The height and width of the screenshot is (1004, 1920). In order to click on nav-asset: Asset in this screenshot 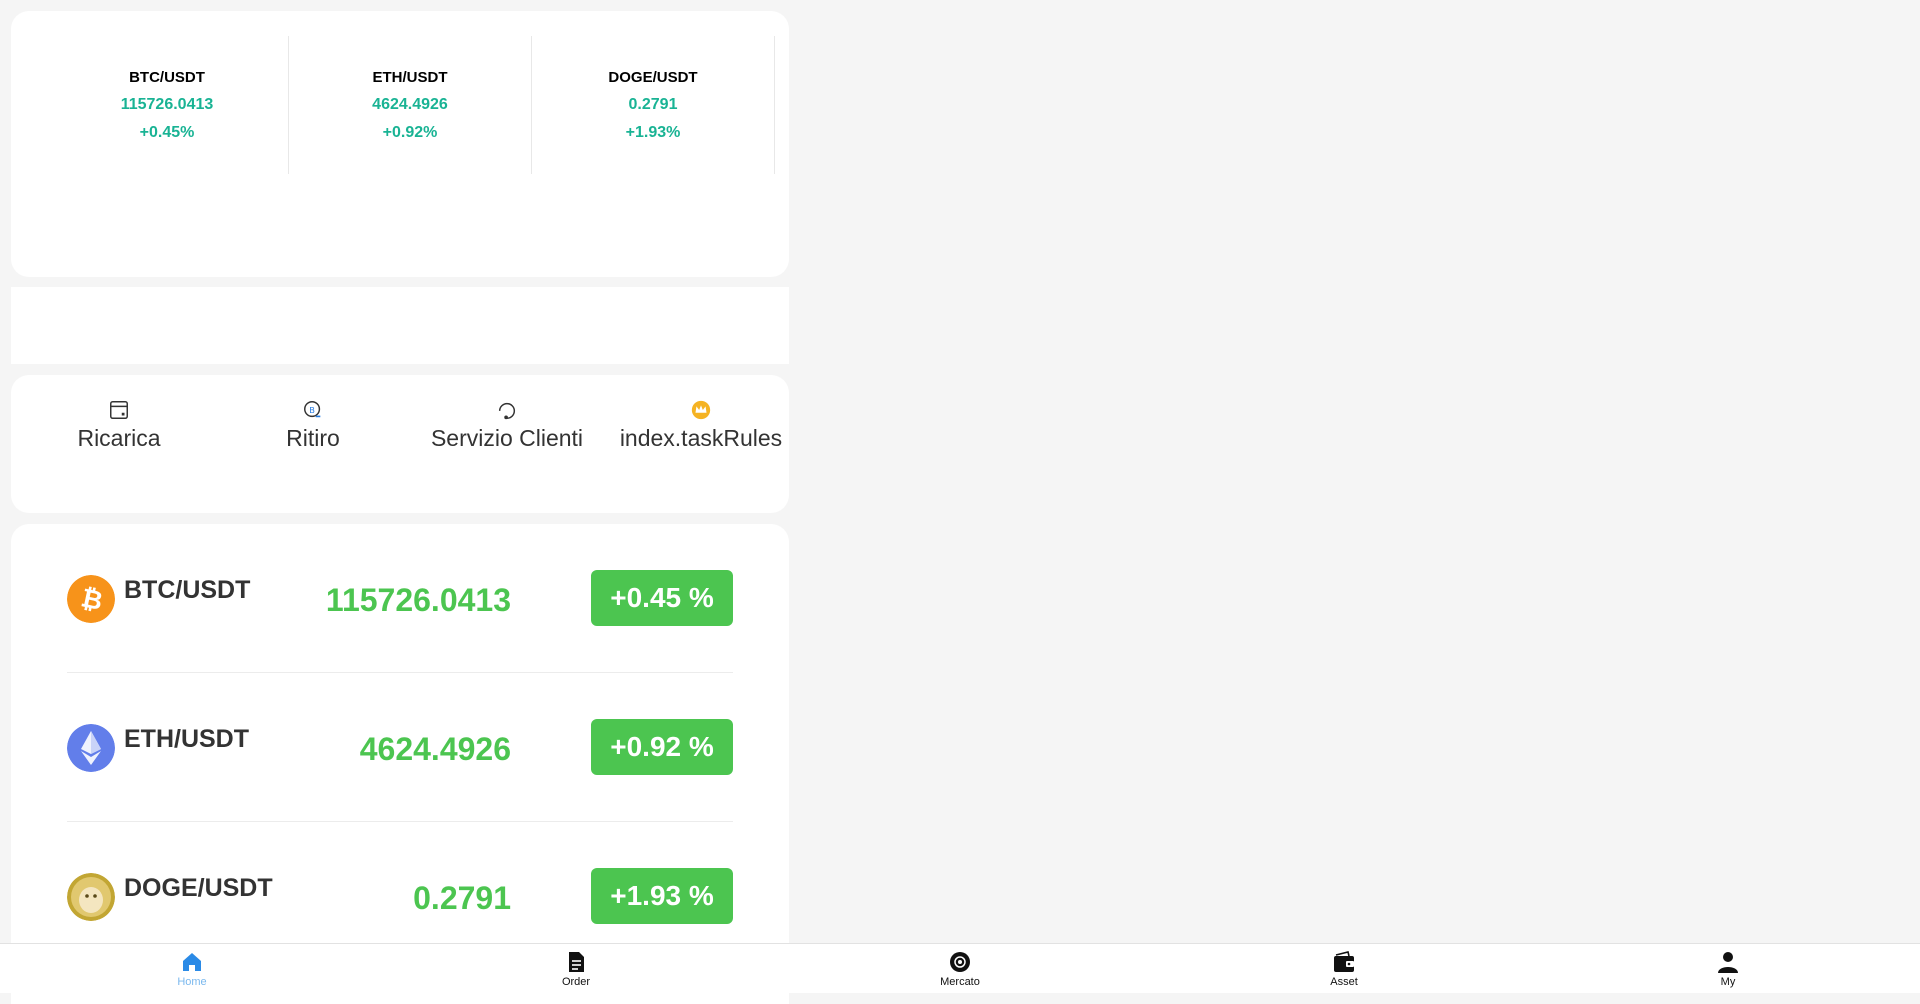, I will do `click(1344, 968)`.